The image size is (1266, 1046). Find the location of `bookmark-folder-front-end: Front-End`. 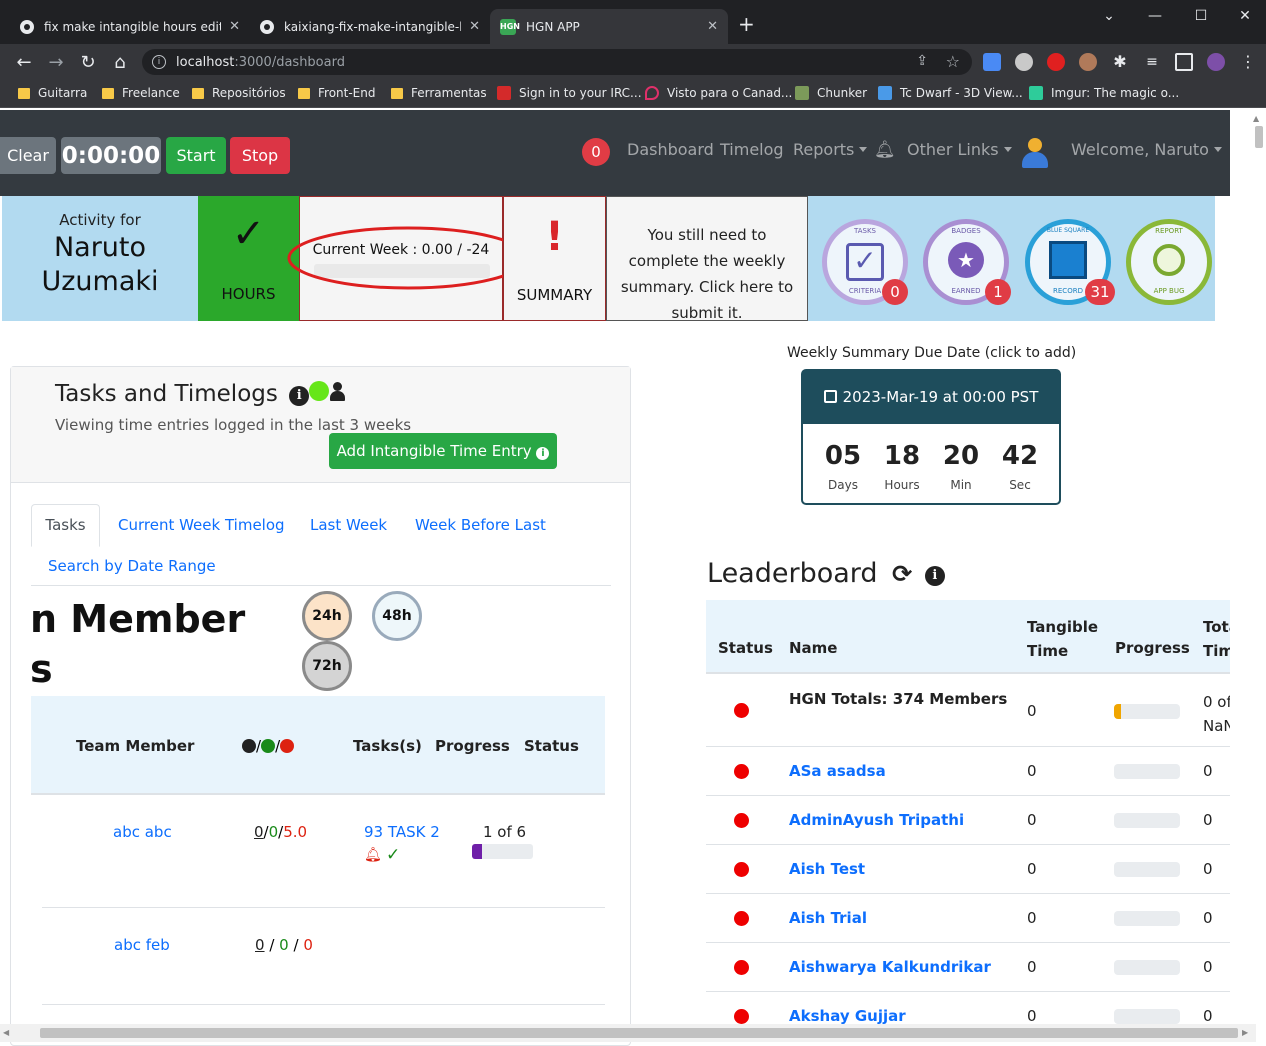

bookmark-folder-front-end: Front-End is located at coordinates (337, 93).